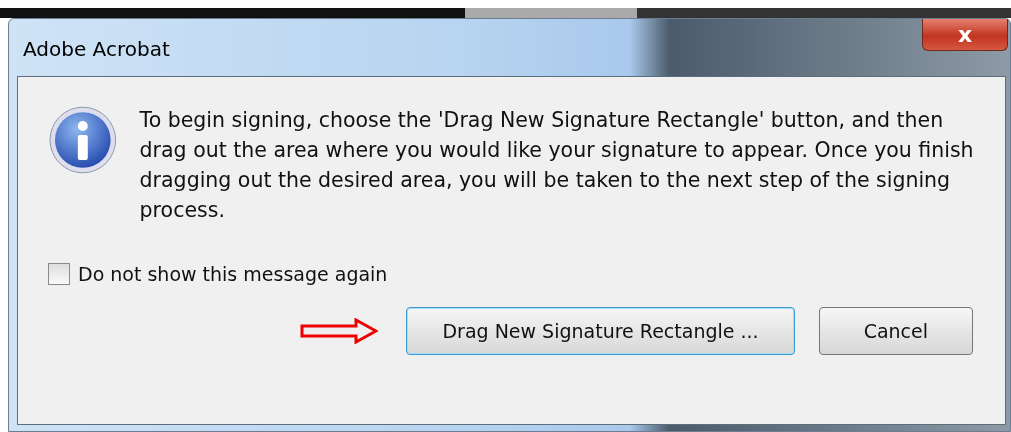  Describe the element at coordinates (59, 274) in the screenshot. I see `checkbox` at that location.